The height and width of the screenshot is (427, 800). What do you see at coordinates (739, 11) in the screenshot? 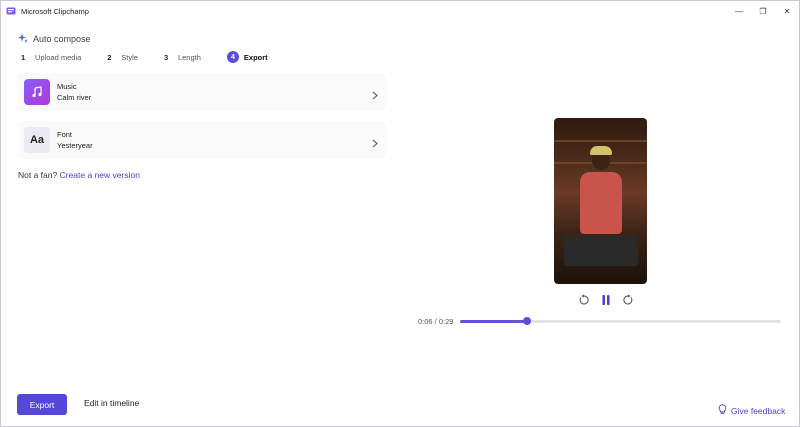
I see `minimize-button: —` at bounding box center [739, 11].